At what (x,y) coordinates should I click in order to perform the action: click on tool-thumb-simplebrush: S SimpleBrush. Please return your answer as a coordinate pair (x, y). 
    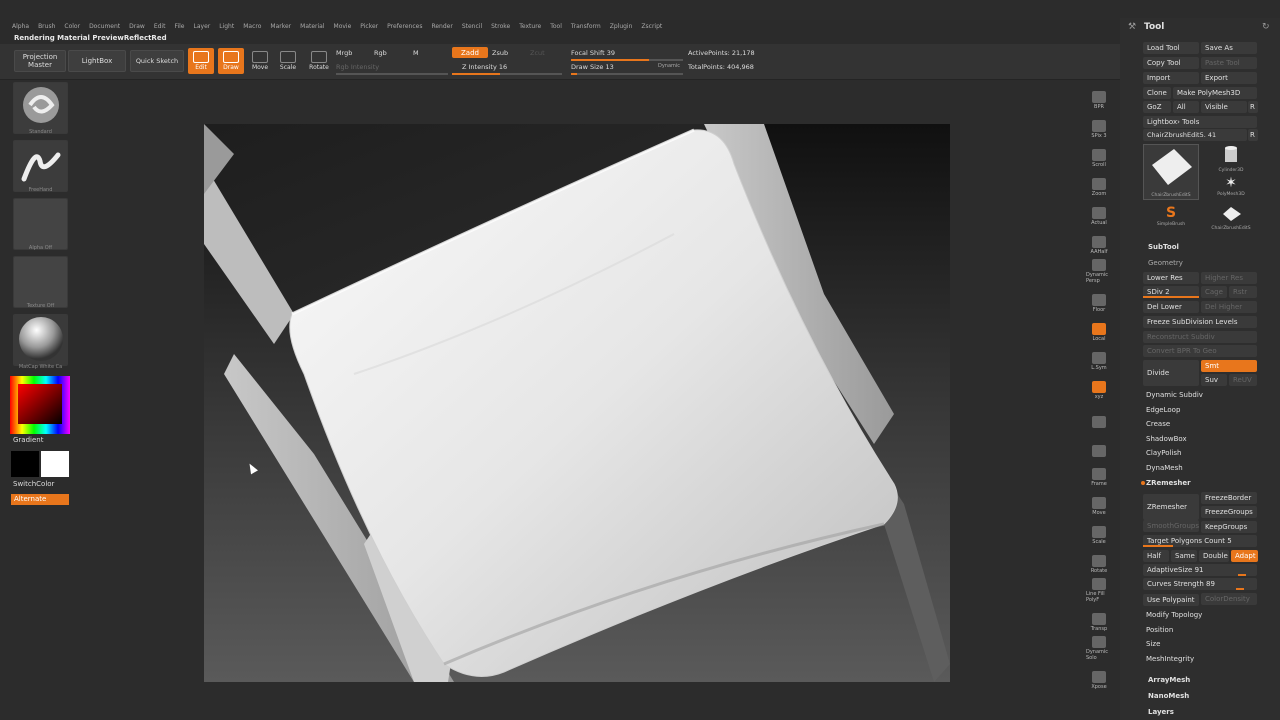
    Looking at the image, I should click on (1171, 218).